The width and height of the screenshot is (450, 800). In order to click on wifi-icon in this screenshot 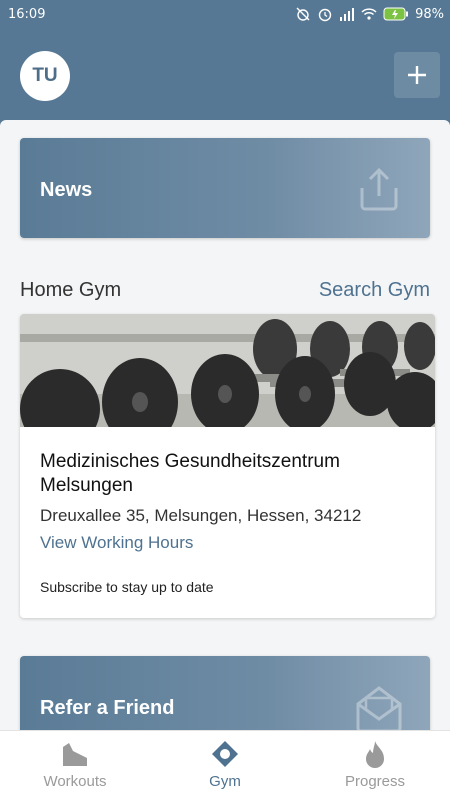, I will do `click(369, 14)`.